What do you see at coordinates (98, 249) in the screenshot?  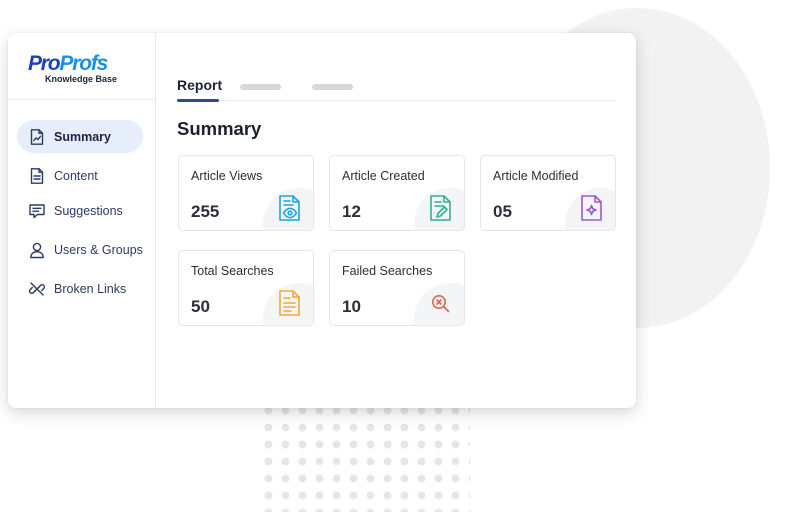 I see `sidebar-item-label: Users & Groups` at bounding box center [98, 249].